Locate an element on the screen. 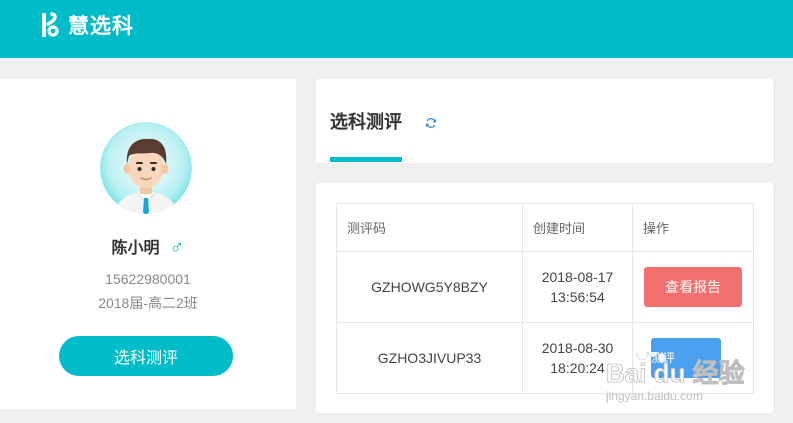 This screenshot has height=423, width=793. header-code: 测评码 is located at coordinates (429, 227).